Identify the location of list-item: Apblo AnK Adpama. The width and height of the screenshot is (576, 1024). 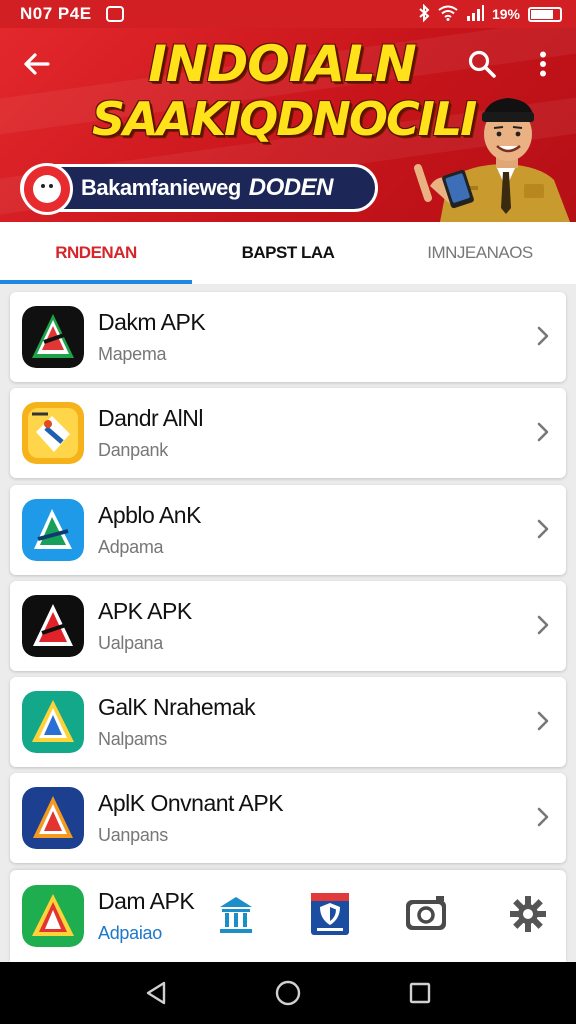
(288, 529).